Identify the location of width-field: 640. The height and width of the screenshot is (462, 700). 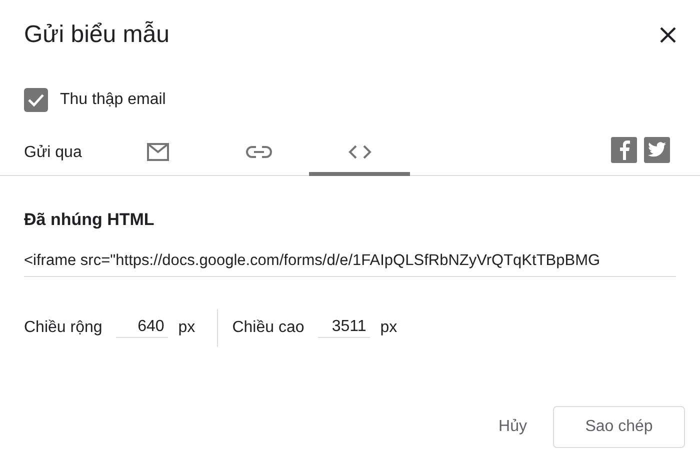
(142, 328).